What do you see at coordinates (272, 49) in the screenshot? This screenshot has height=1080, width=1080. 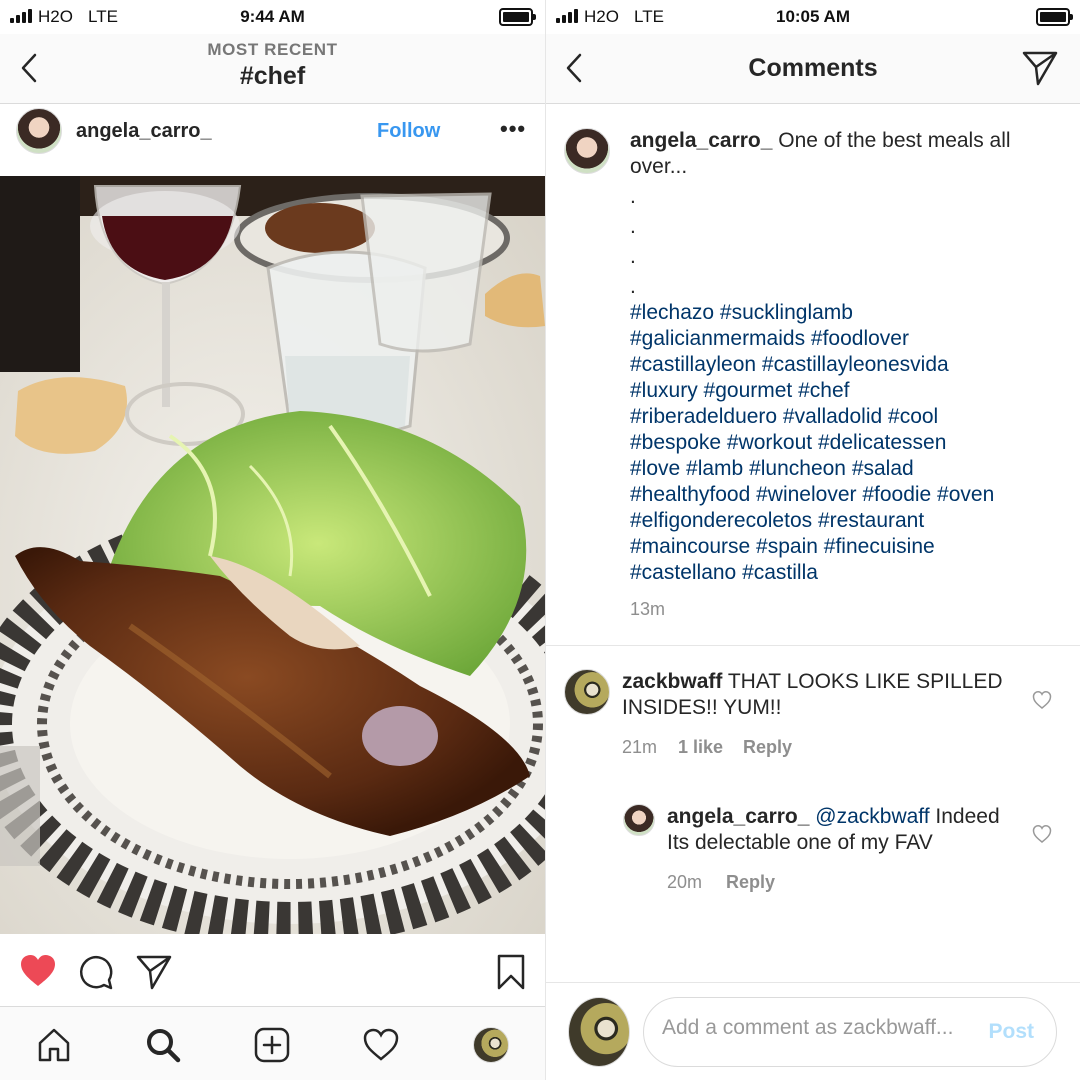 I see `header-subtitle: MOST RECENT` at bounding box center [272, 49].